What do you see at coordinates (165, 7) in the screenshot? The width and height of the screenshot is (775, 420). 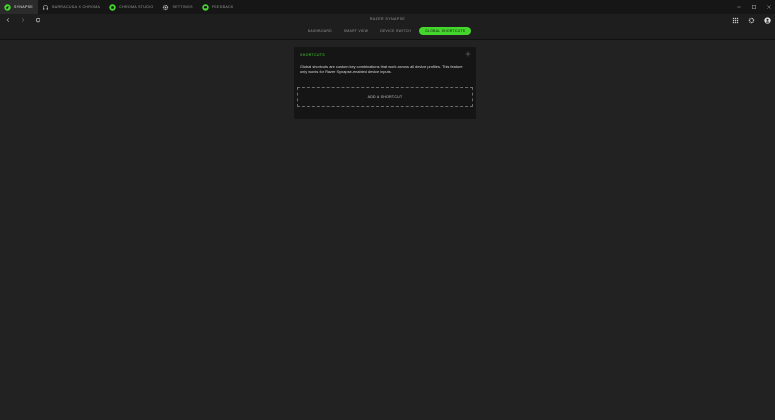 I see `gear-icon` at bounding box center [165, 7].